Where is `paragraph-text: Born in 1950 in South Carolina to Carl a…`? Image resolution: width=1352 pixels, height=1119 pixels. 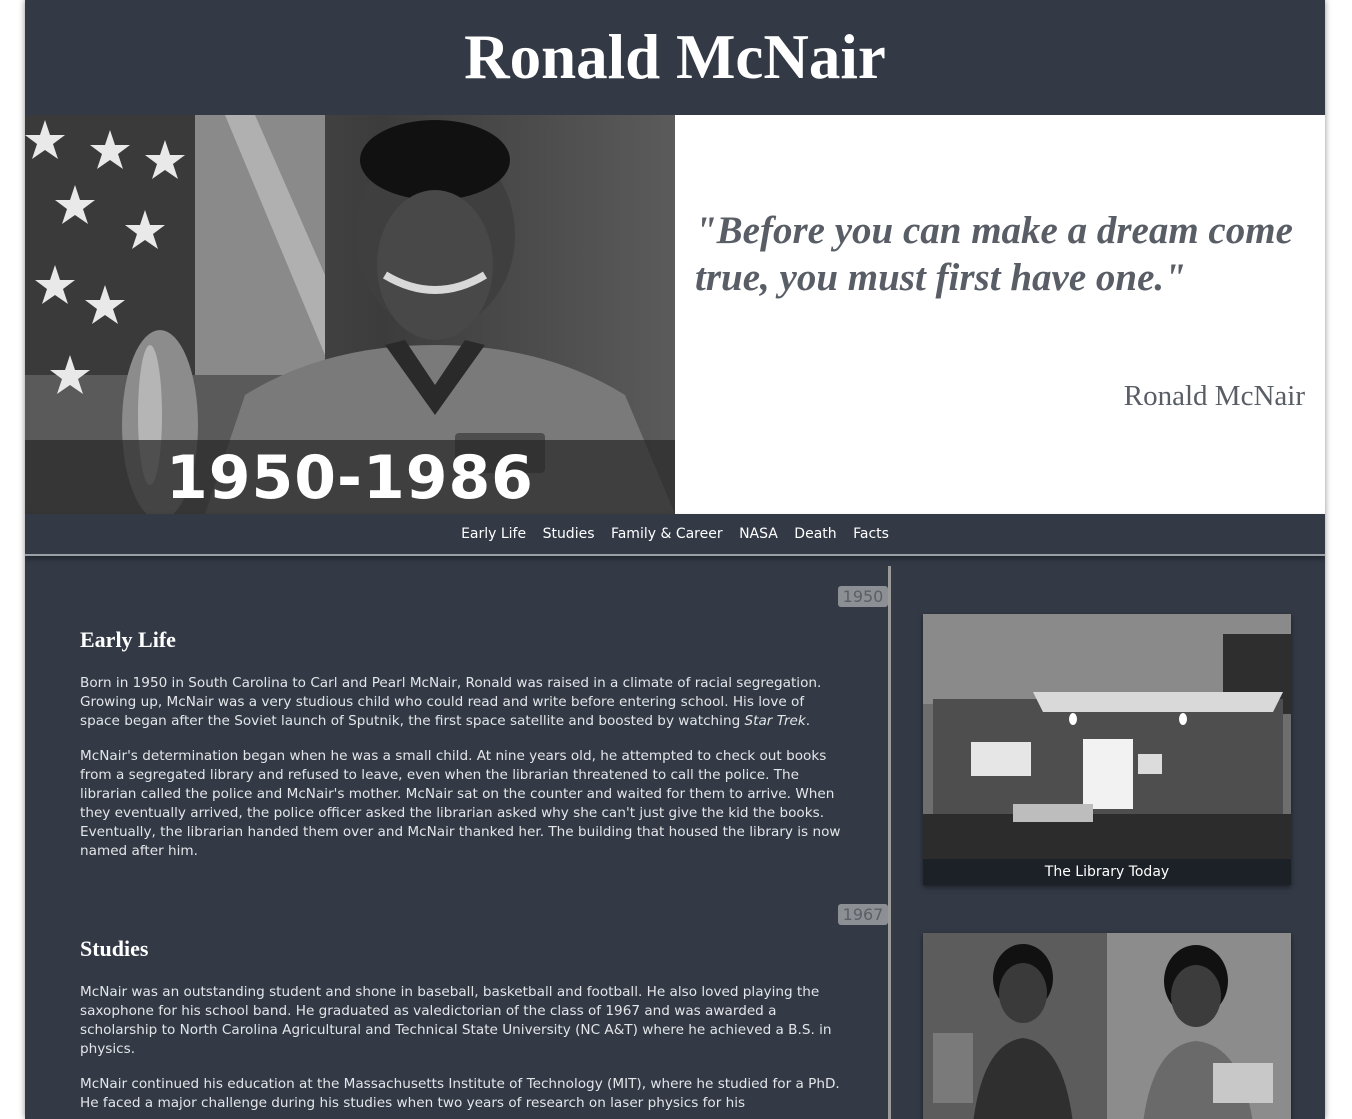
paragraph-text: Born in 1950 in South Carolina to Carl a… is located at coordinates (451, 702).